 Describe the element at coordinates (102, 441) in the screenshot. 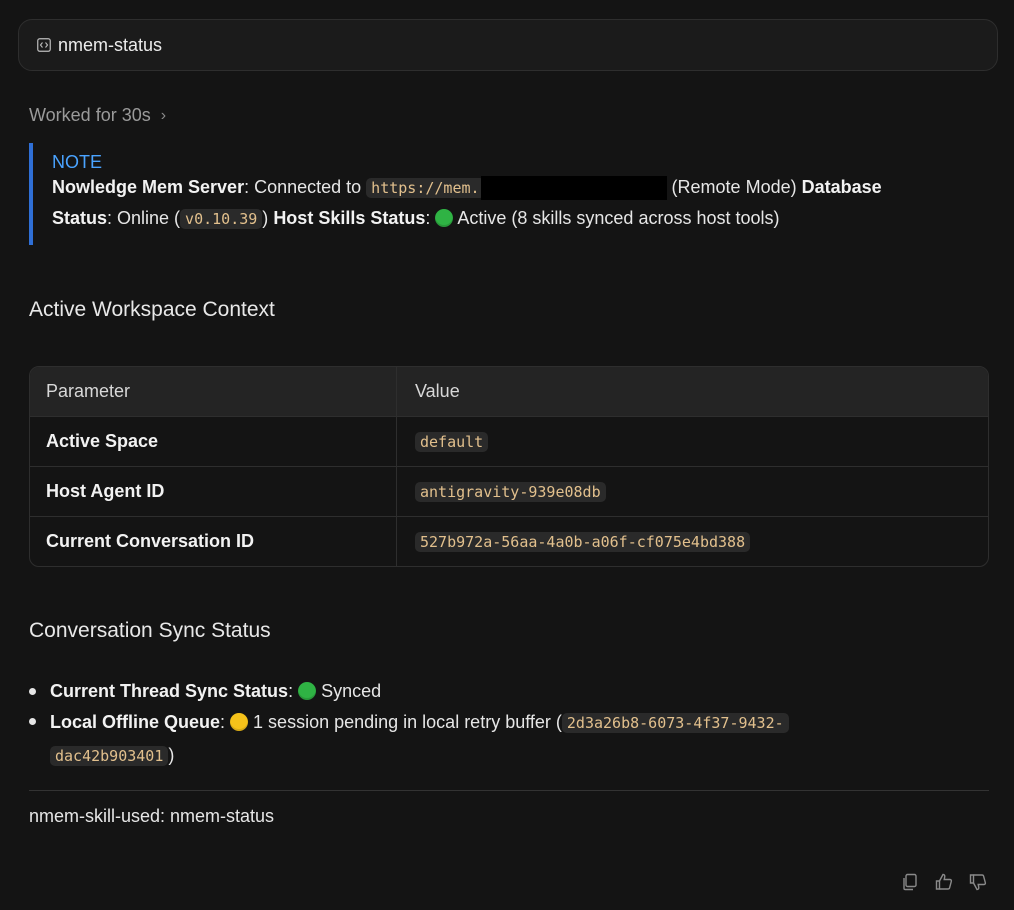

I see `param-cell: Active Space` at that location.